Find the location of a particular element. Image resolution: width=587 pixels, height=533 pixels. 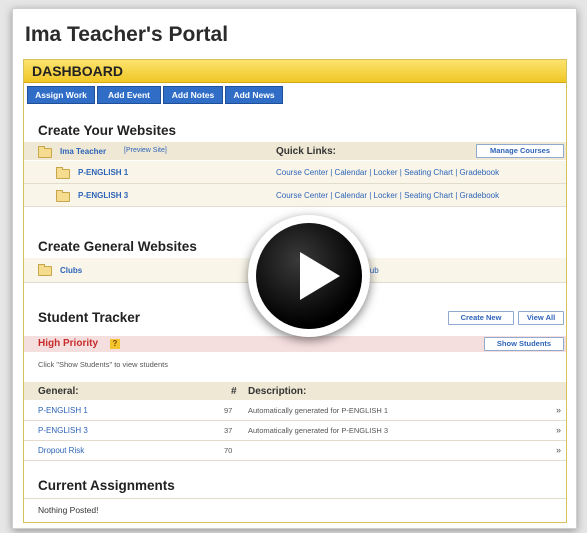

section-title-general-websites: Create General Websites is located at coordinates (117, 246).